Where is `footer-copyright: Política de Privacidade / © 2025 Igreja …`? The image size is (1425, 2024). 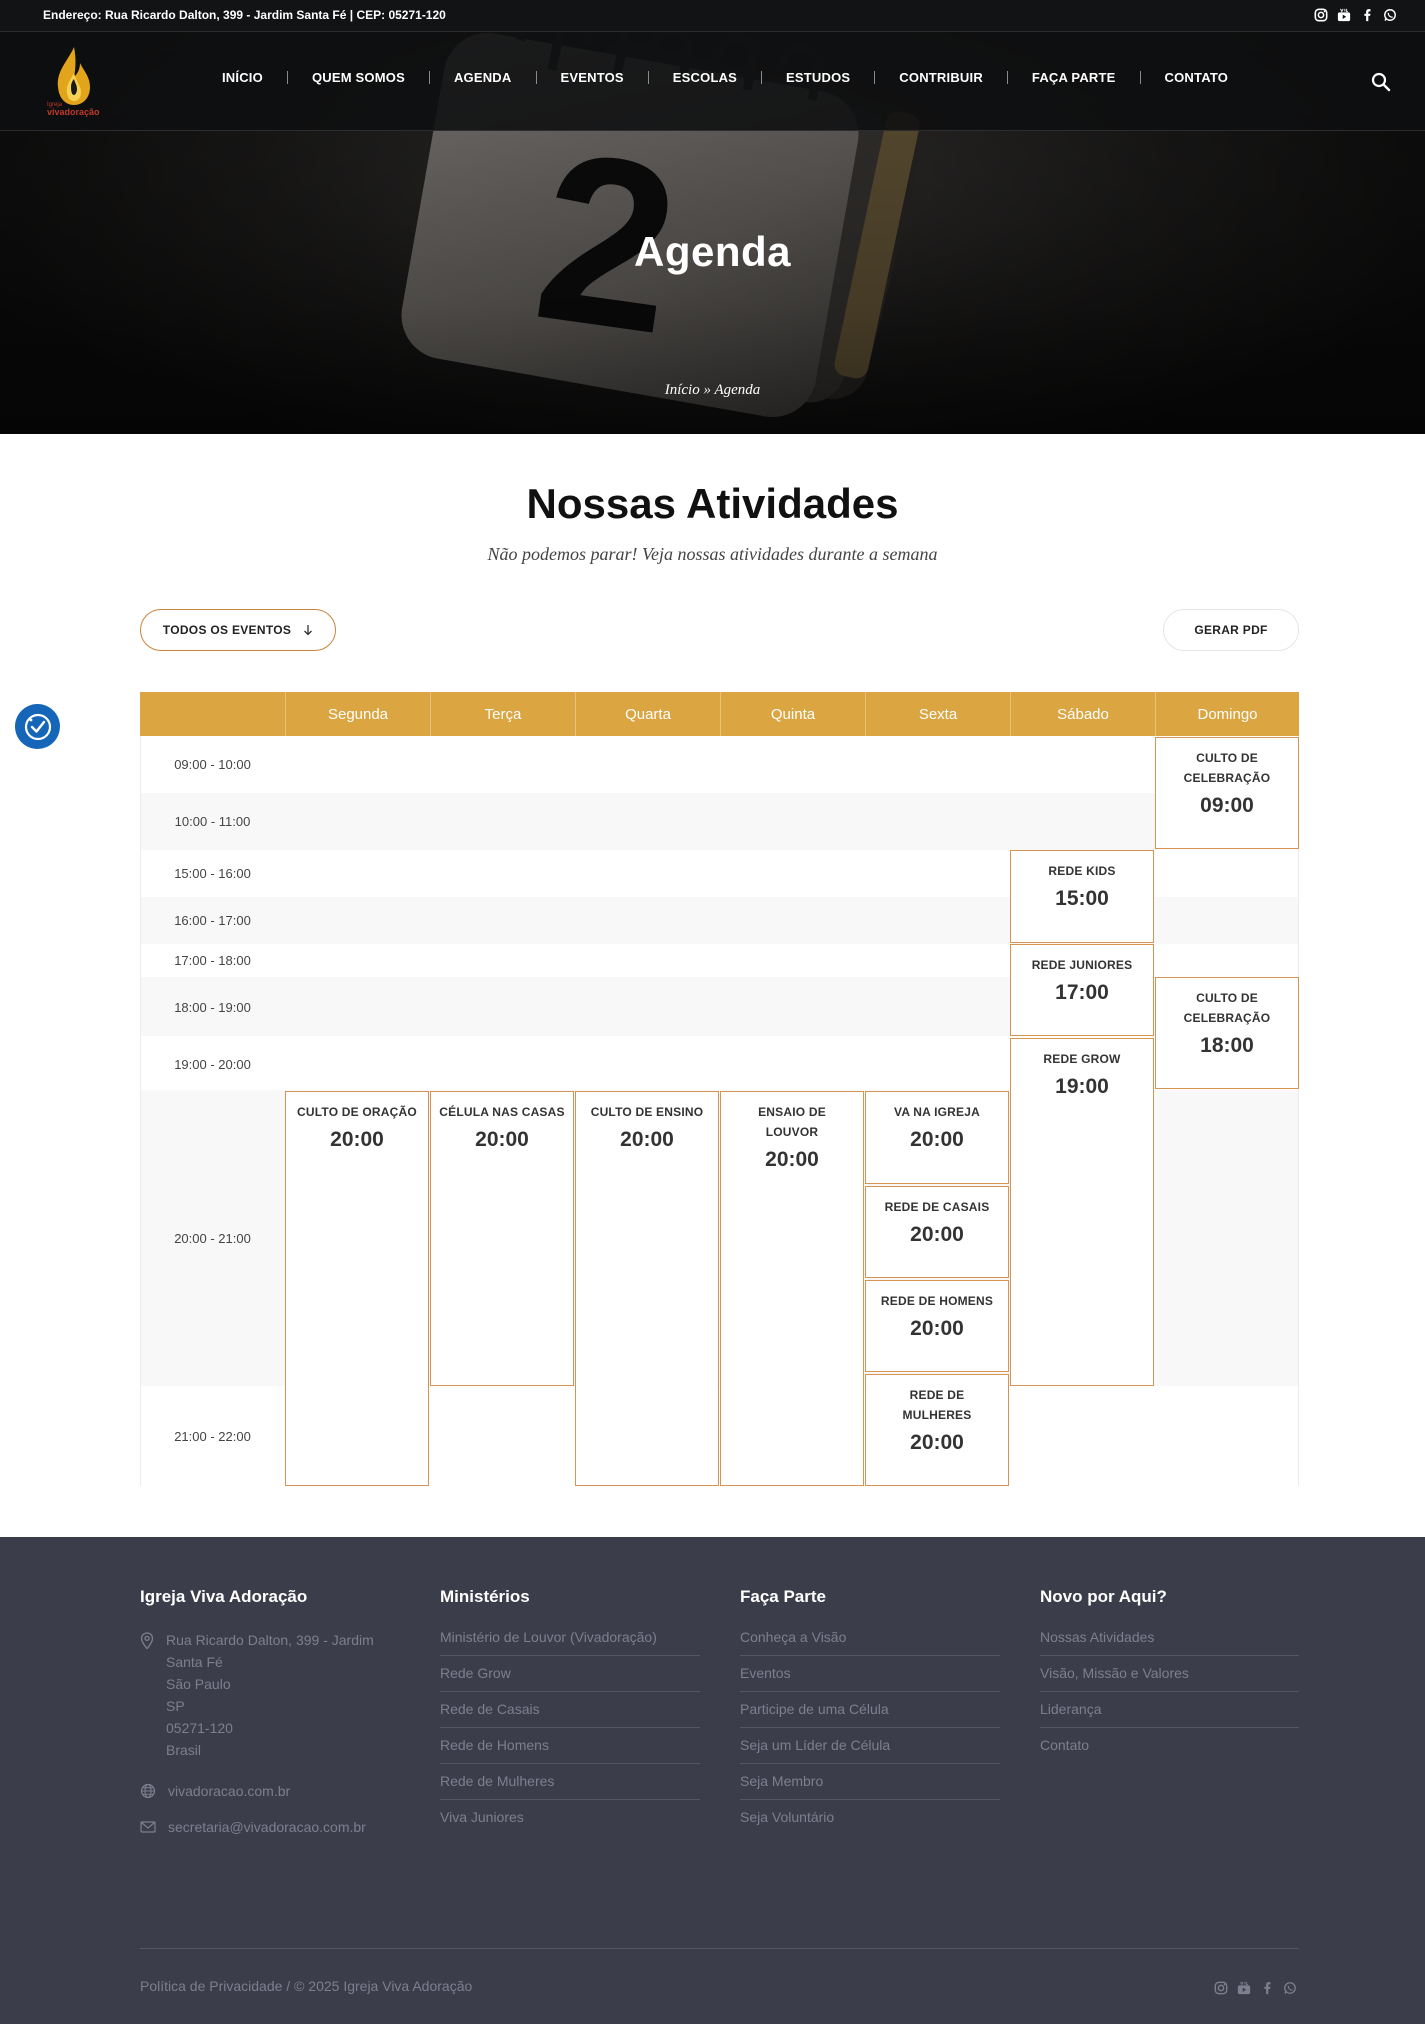 footer-copyright: Política de Privacidade / © 2025 Igreja … is located at coordinates (306, 1986).